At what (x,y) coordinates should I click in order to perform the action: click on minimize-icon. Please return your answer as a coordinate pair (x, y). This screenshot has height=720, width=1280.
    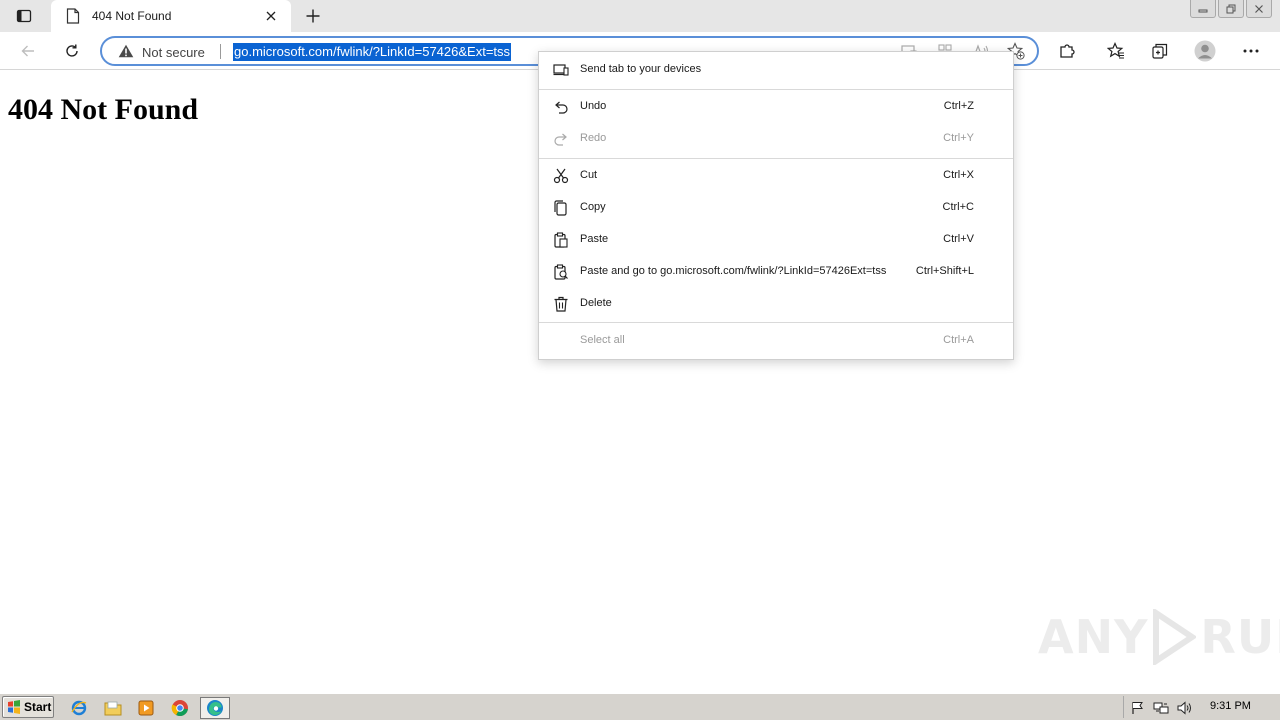
    Looking at the image, I should click on (1203, 10).